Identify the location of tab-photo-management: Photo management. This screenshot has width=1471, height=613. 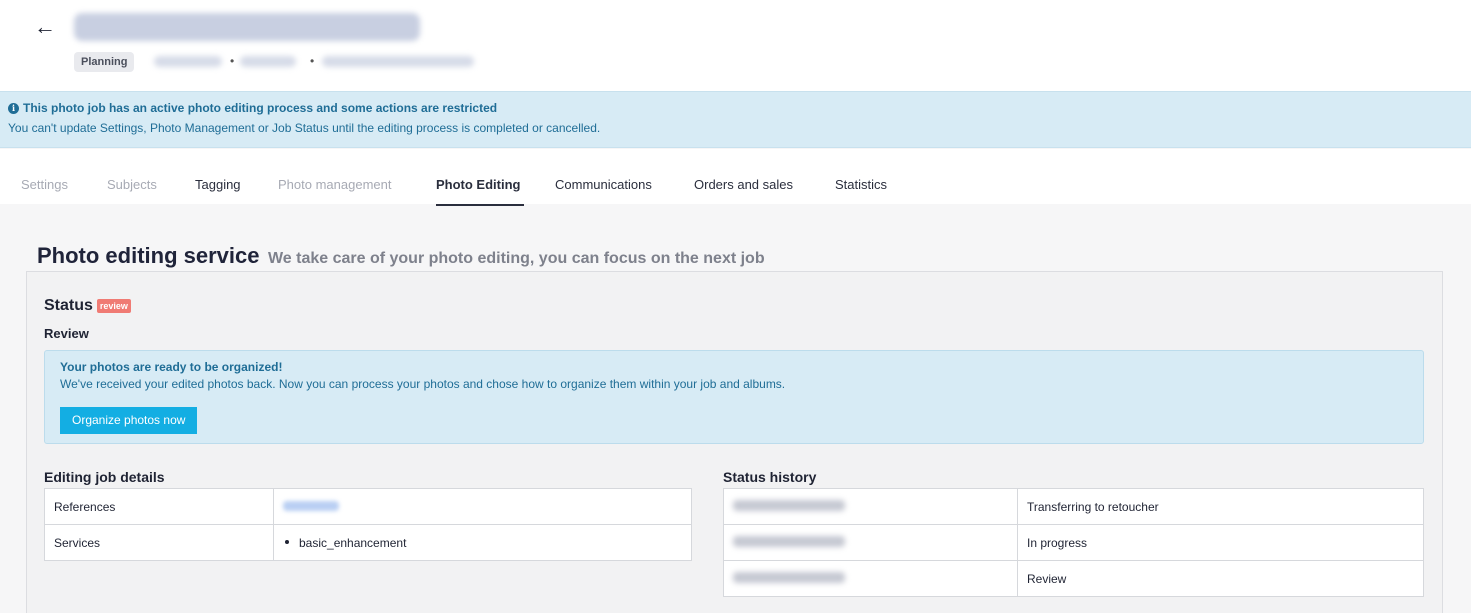
(334, 185).